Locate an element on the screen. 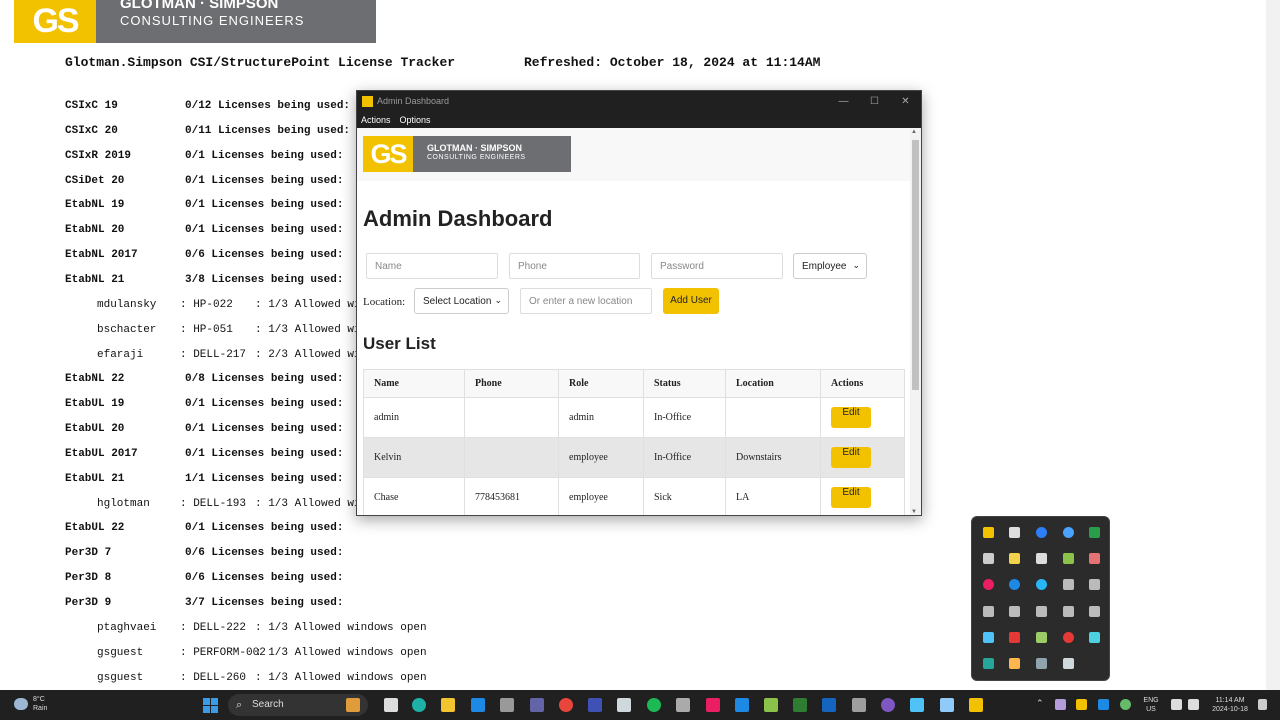  github-icon is located at coordinates (888, 705).